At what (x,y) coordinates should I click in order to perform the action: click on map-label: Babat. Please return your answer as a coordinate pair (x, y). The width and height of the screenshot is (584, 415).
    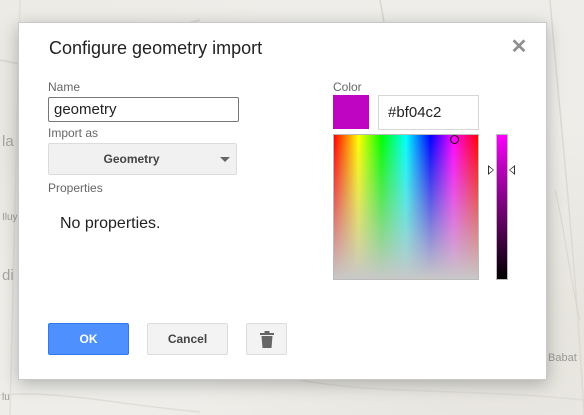
    Looking at the image, I should click on (562, 358).